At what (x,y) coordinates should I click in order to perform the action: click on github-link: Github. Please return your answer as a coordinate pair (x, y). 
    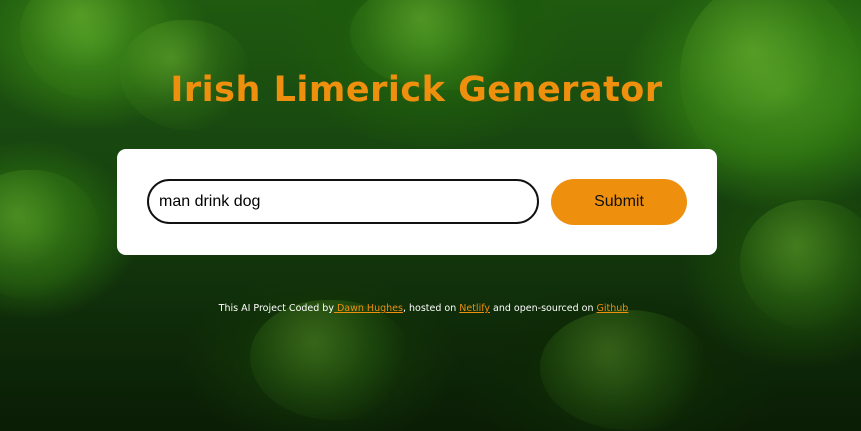
    Looking at the image, I should click on (613, 308).